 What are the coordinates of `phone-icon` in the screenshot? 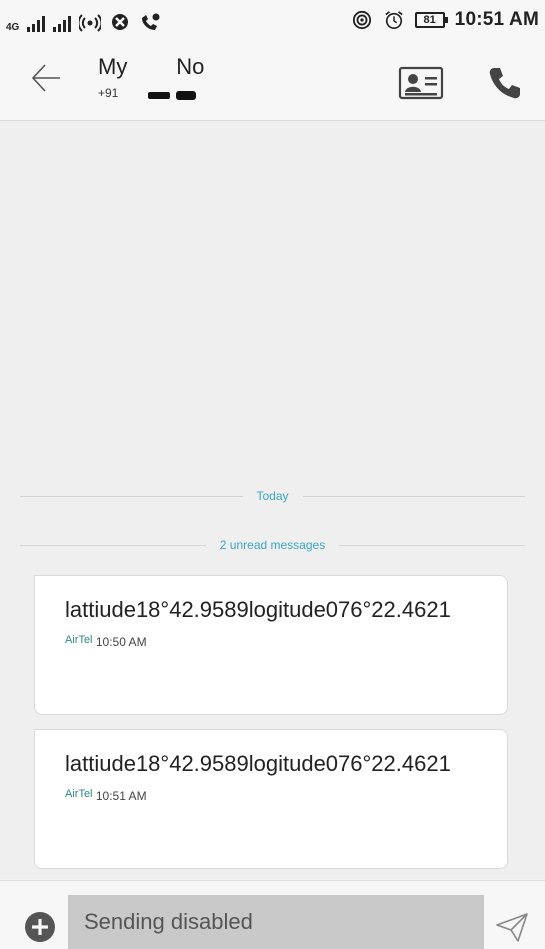 It's located at (505, 83).